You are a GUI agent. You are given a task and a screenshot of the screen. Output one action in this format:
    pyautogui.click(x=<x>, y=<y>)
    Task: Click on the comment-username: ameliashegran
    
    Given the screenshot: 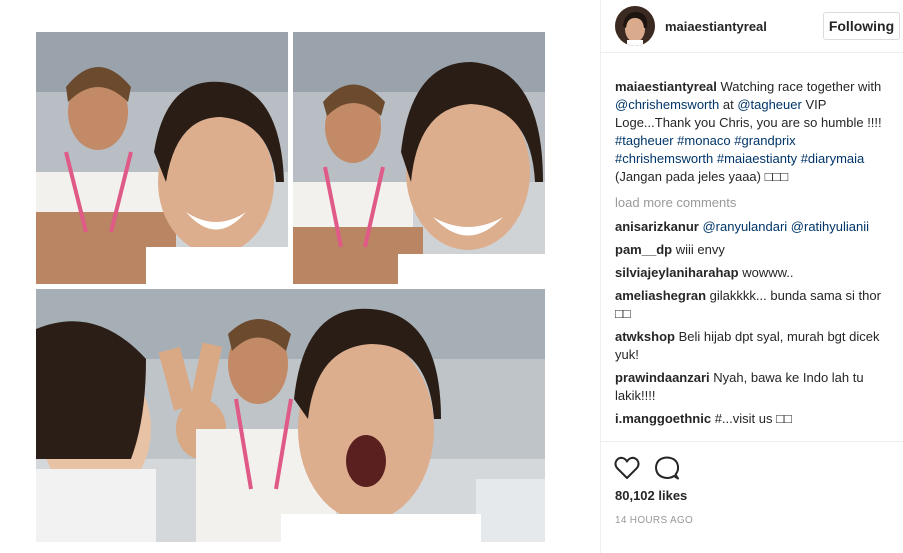 What is the action you would take?
    pyautogui.click(x=660, y=295)
    